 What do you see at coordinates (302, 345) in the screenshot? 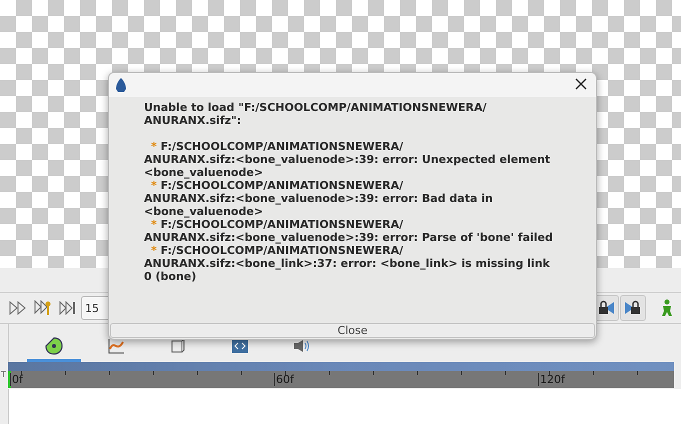
I see `speaker-icon` at bounding box center [302, 345].